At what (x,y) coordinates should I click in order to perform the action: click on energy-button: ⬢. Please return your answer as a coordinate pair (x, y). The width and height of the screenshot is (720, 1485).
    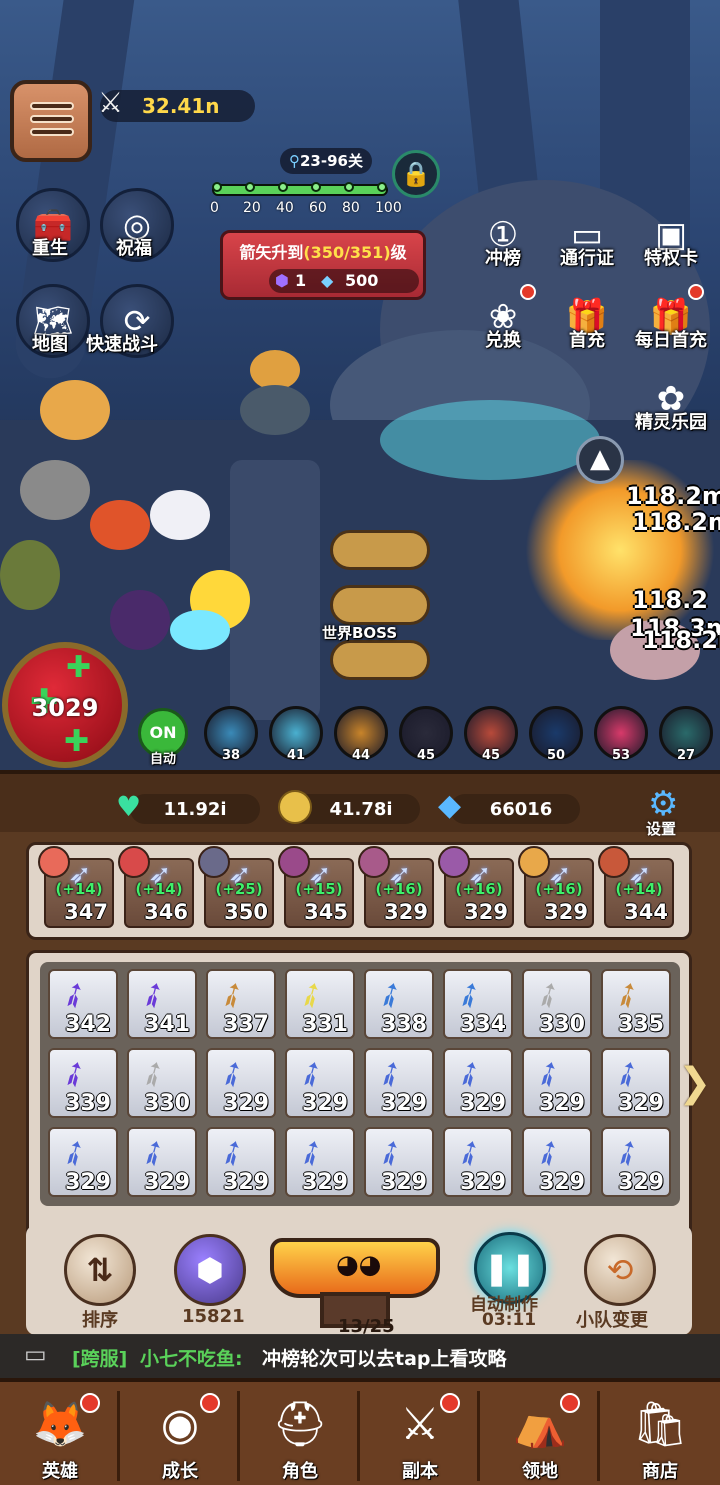
    Looking at the image, I should click on (210, 1270).